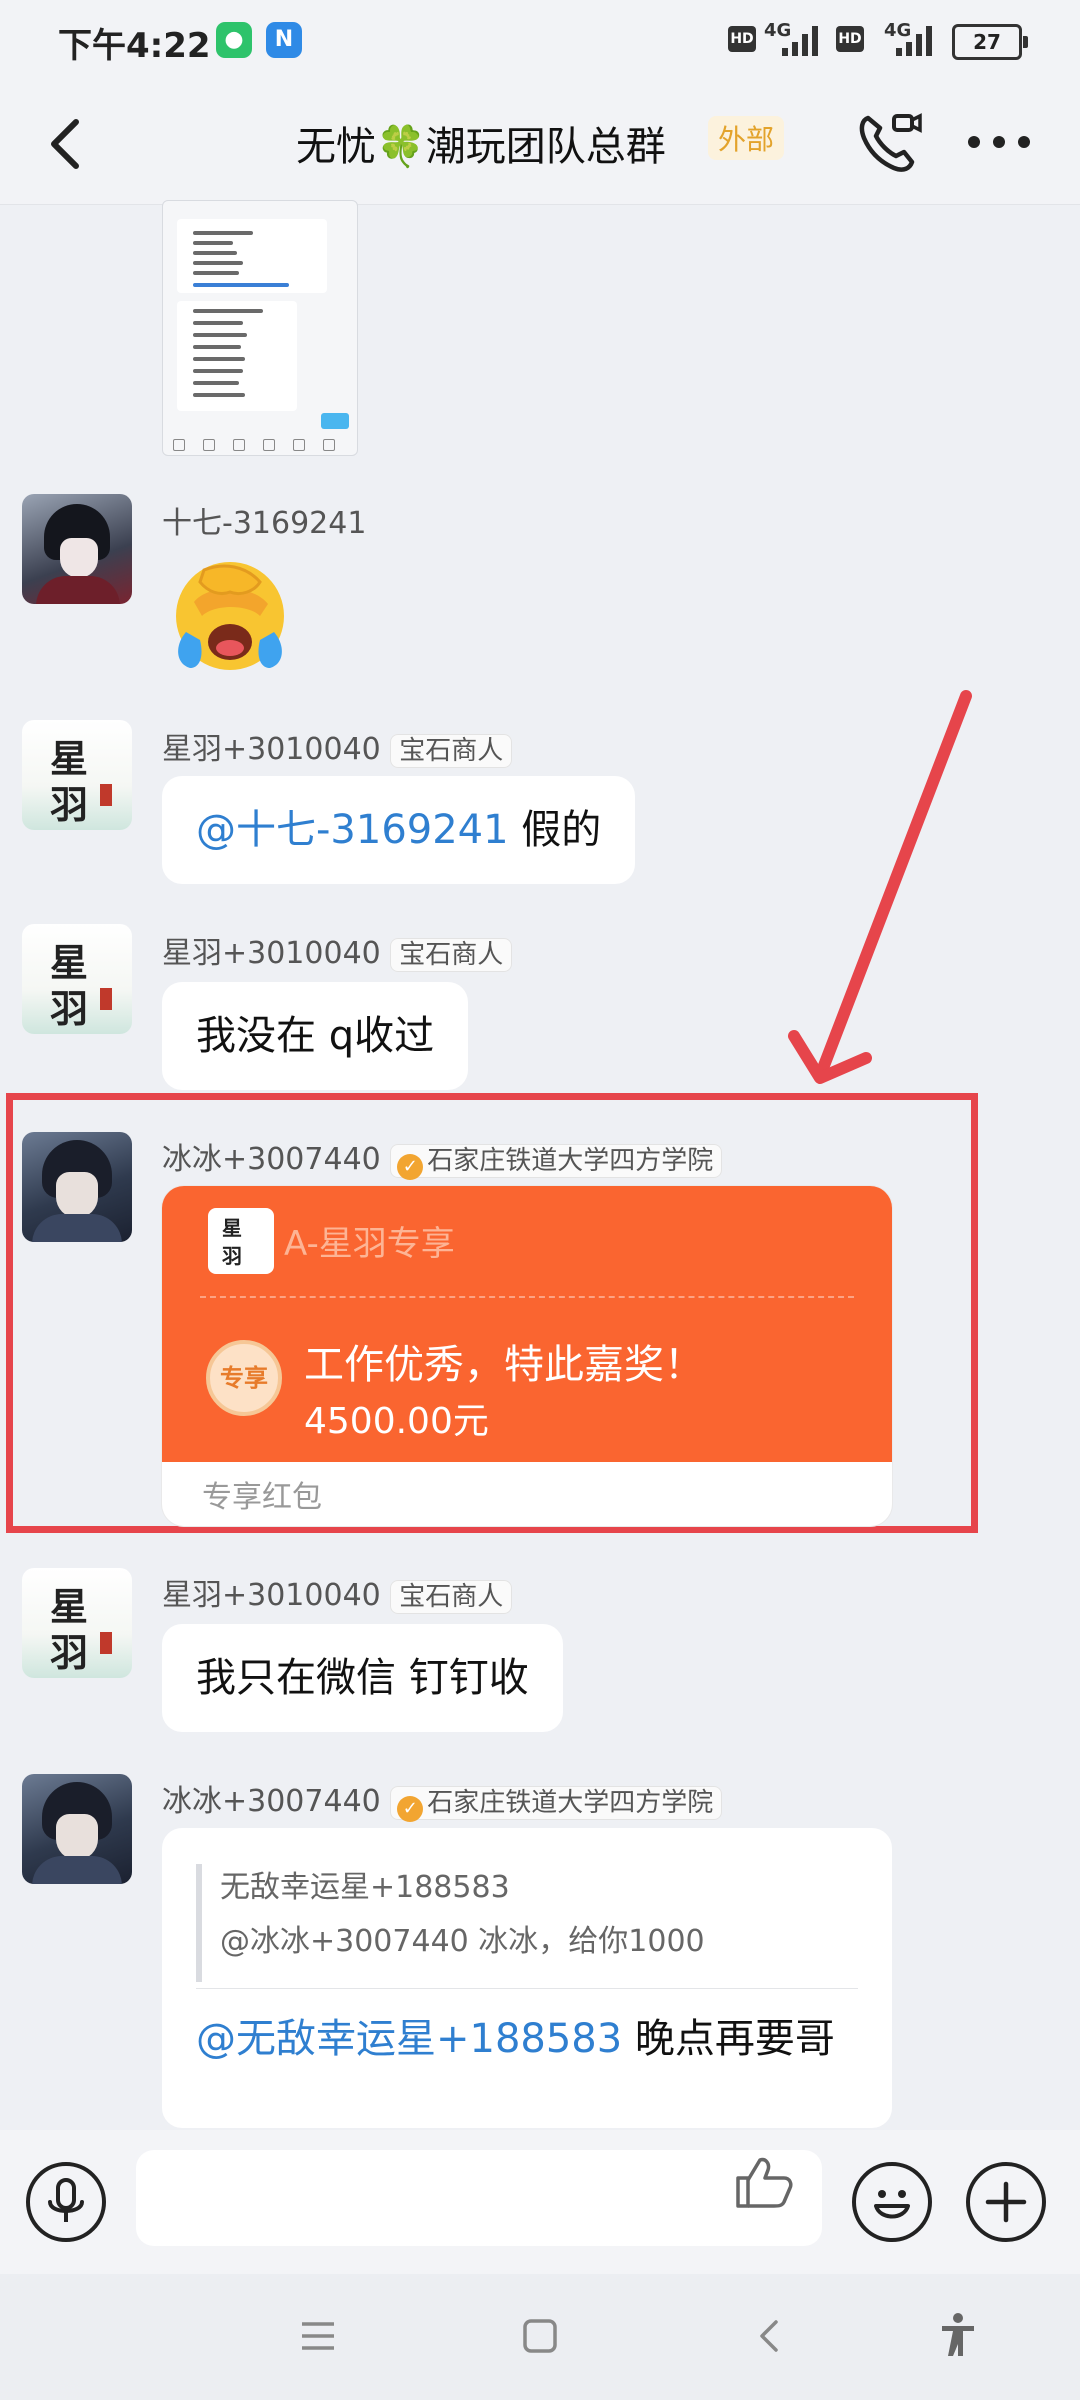 This screenshot has width=1080, height=2400. I want to click on group-title: 无忧🍀潮玩团队总群, so click(481, 147).